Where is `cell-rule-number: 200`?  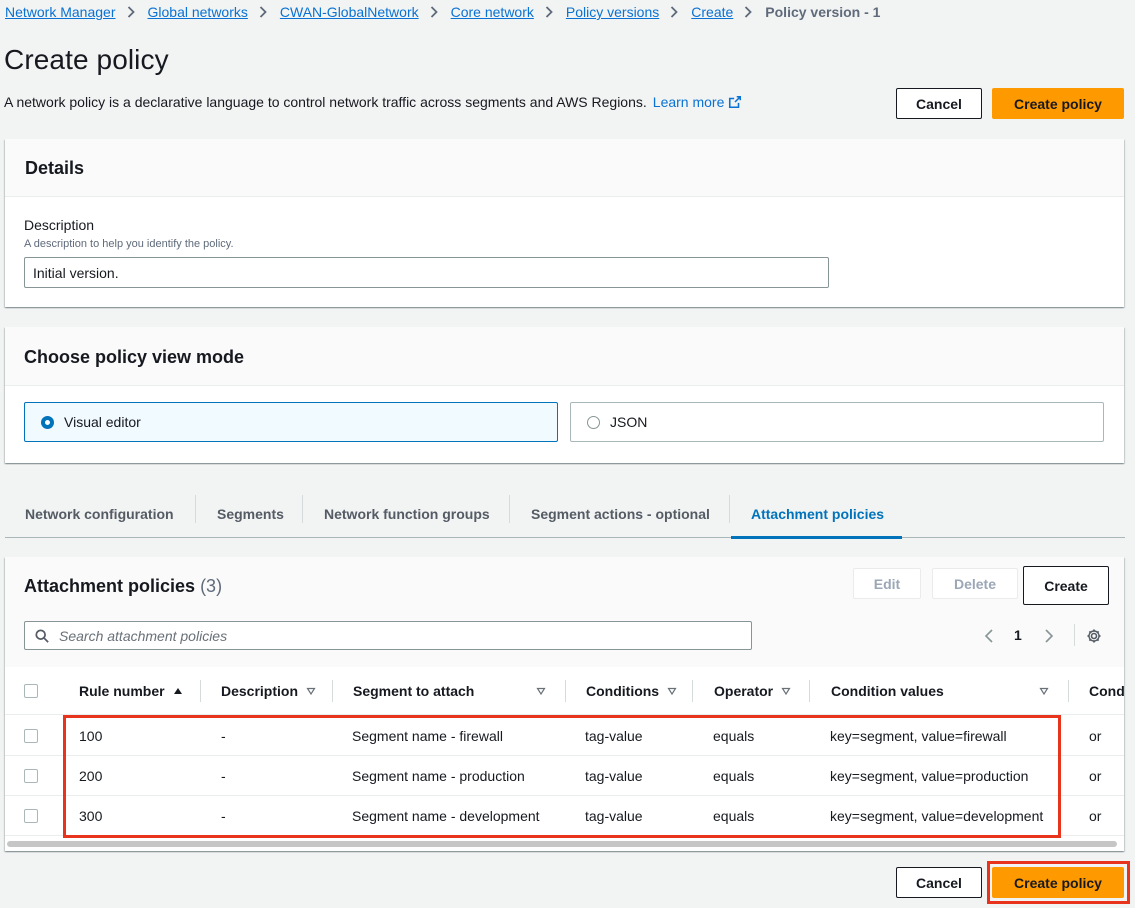 cell-rule-number: 200 is located at coordinates (91, 776).